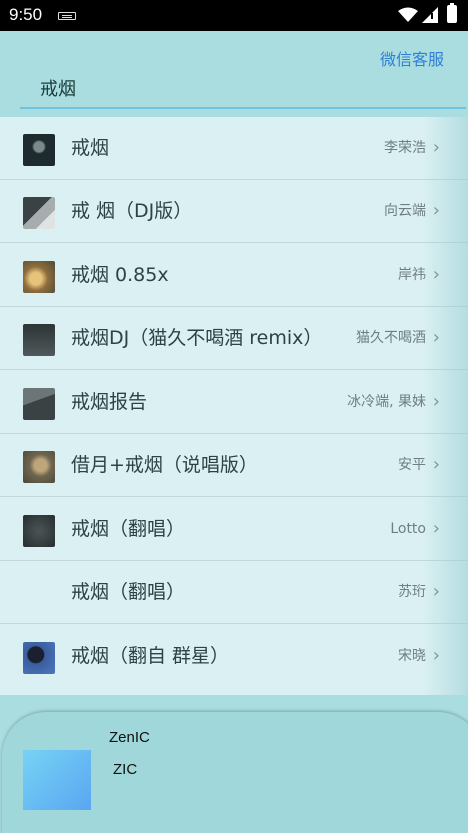 The width and height of the screenshot is (468, 833). What do you see at coordinates (452, 13) in the screenshot?
I see `battery-icon` at bounding box center [452, 13].